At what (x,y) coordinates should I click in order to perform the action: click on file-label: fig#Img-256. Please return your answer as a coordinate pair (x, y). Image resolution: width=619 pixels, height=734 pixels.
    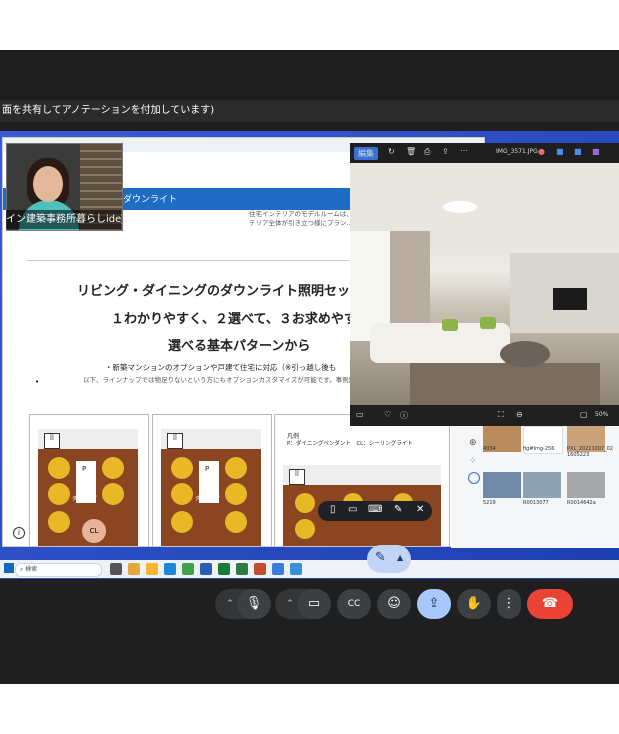
    Looking at the image, I should click on (539, 449).